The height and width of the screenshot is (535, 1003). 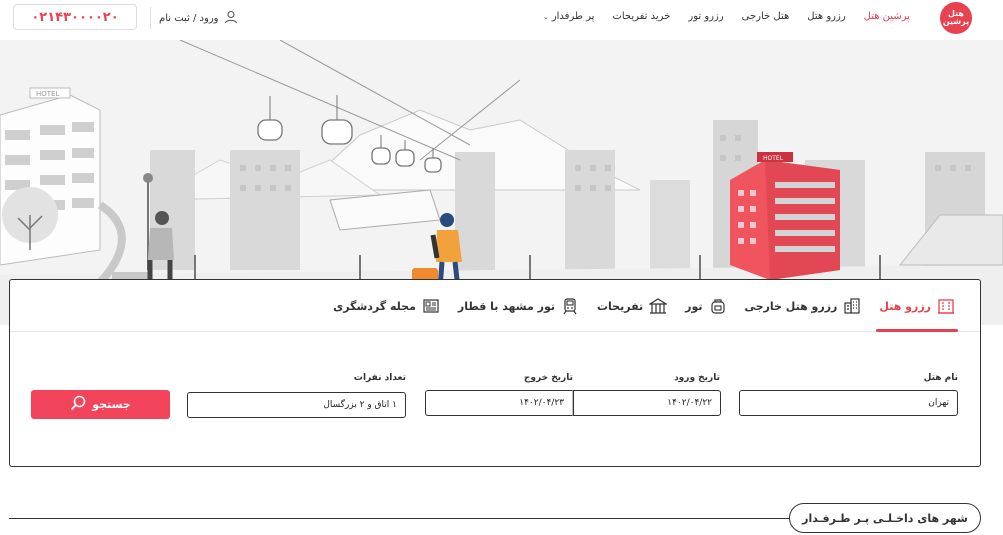 I want to click on tab-label: تفریحات, so click(x=620, y=306).